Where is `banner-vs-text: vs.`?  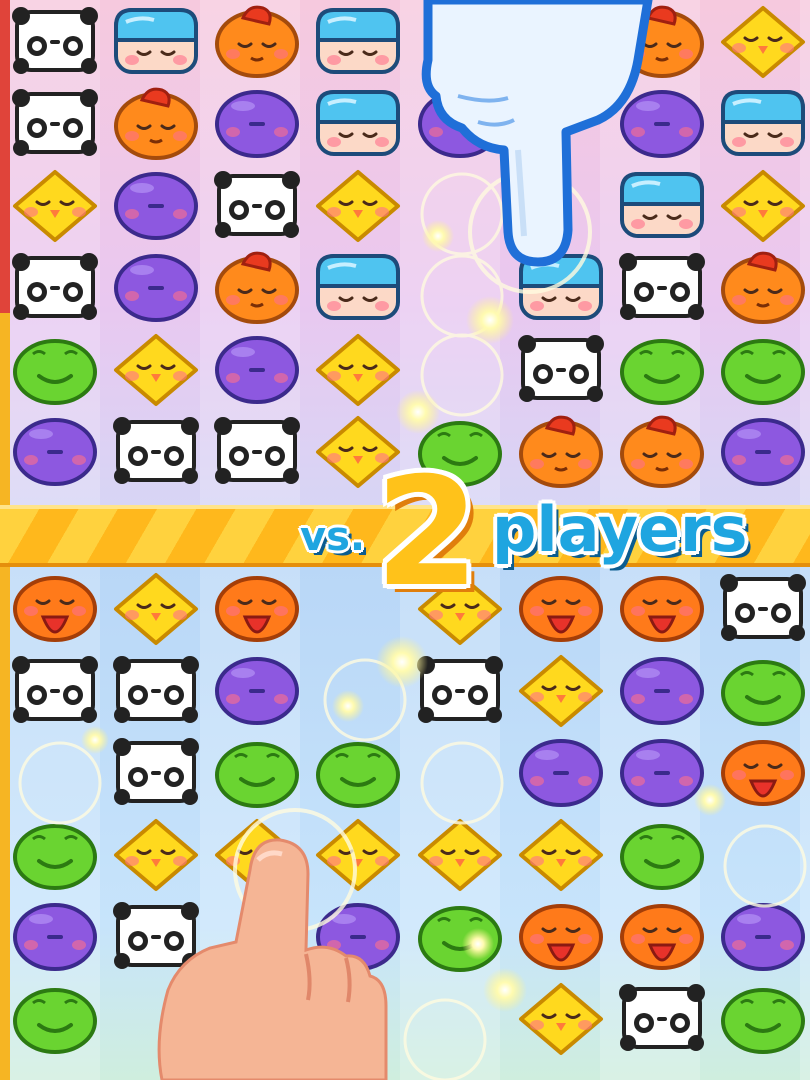
banner-vs-text: vs. is located at coordinates (333, 537).